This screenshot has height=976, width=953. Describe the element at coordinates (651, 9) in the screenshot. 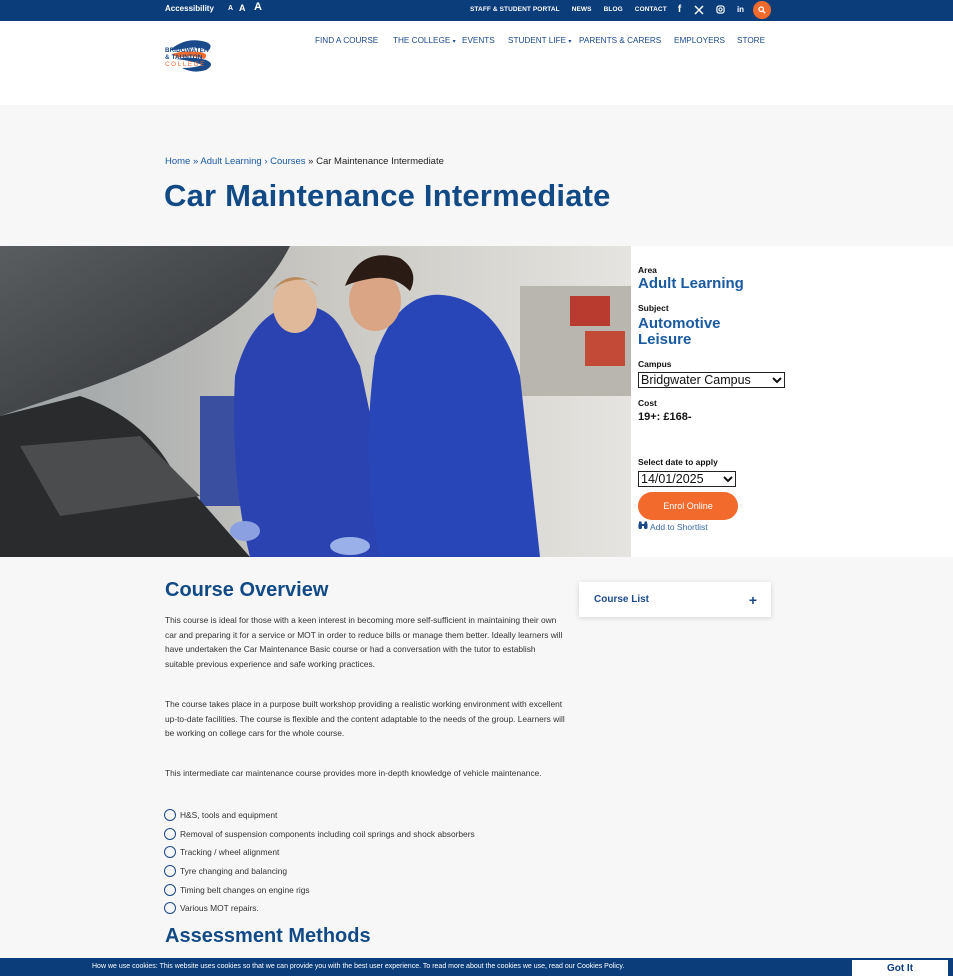

I see `contact-link: CONTACT` at that location.